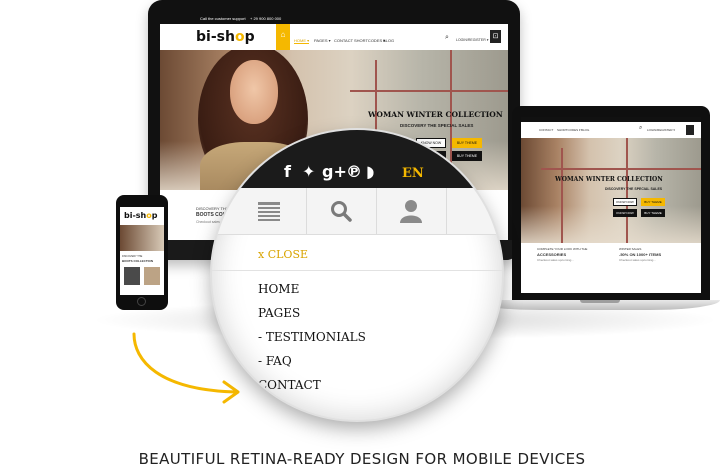 The image size is (724, 468). I want to click on phone-promo-line2: BOOTS COLLECTION, so click(137, 261).